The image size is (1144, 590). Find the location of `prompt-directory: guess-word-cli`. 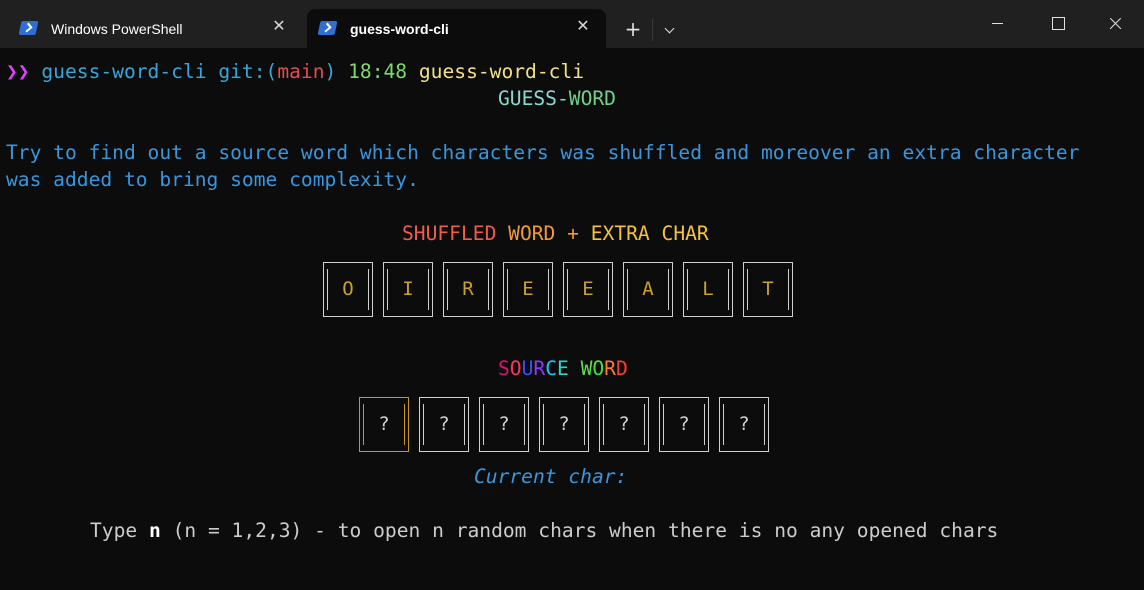

prompt-directory: guess-word-cli is located at coordinates (124, 71).